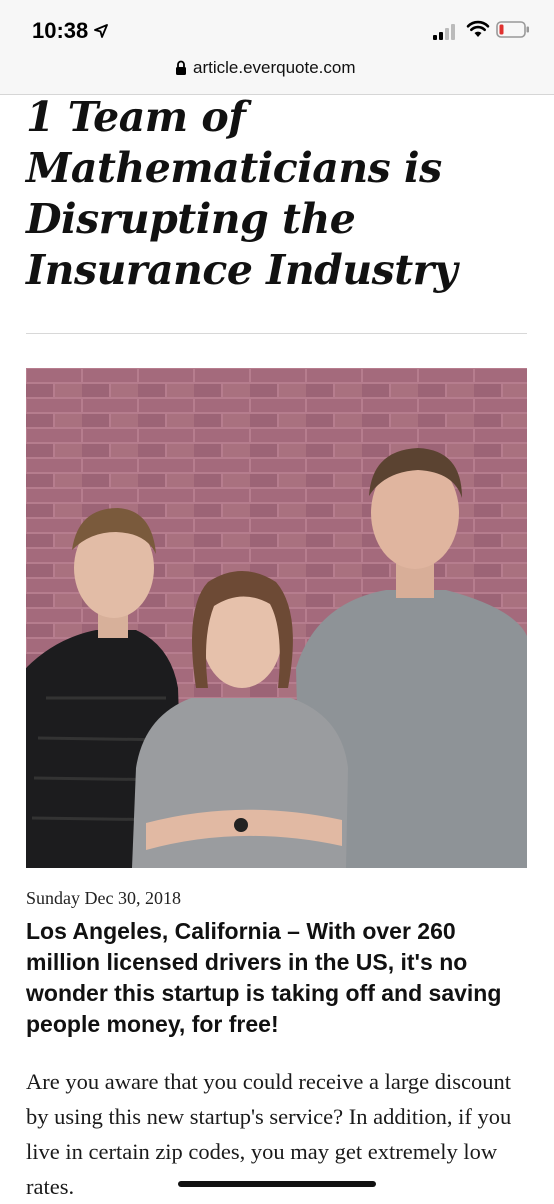 This screenshot has width=554, height=1204. What do you see at coordinates (478, 28) in the screenshot?
I see `wifi-icon` at bounding box center [478, 28].